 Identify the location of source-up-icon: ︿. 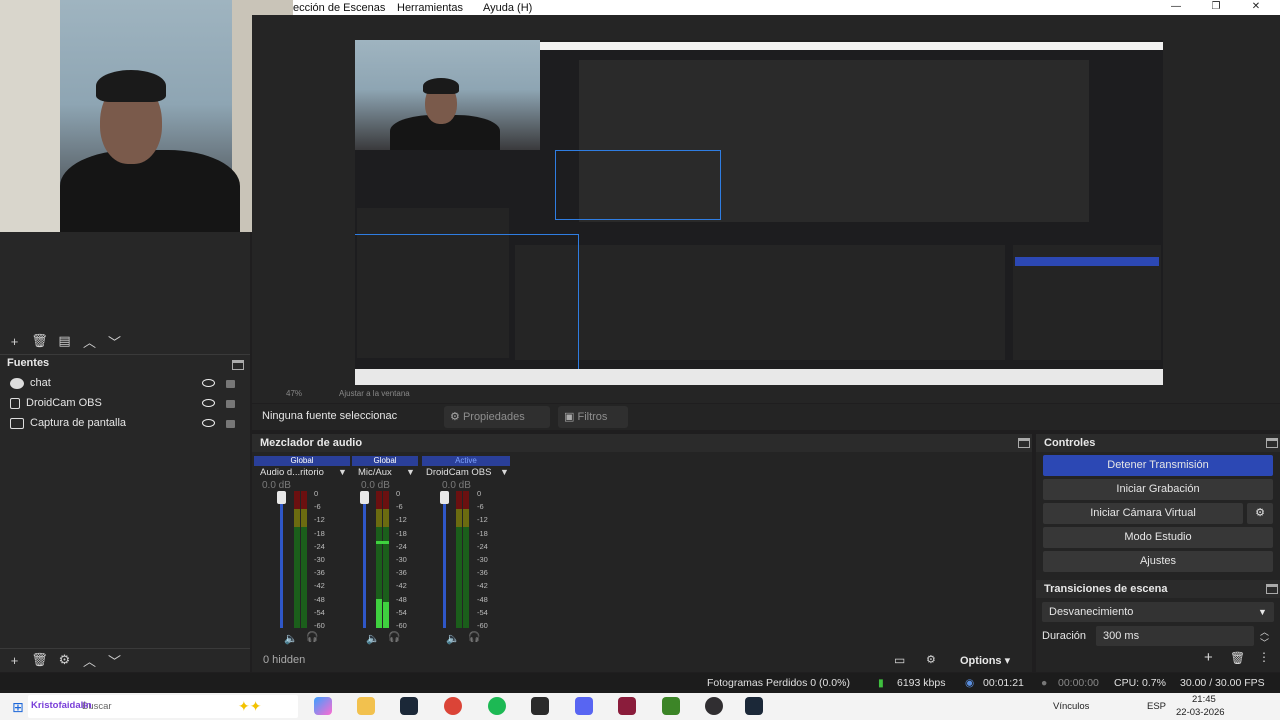
(89, 660).